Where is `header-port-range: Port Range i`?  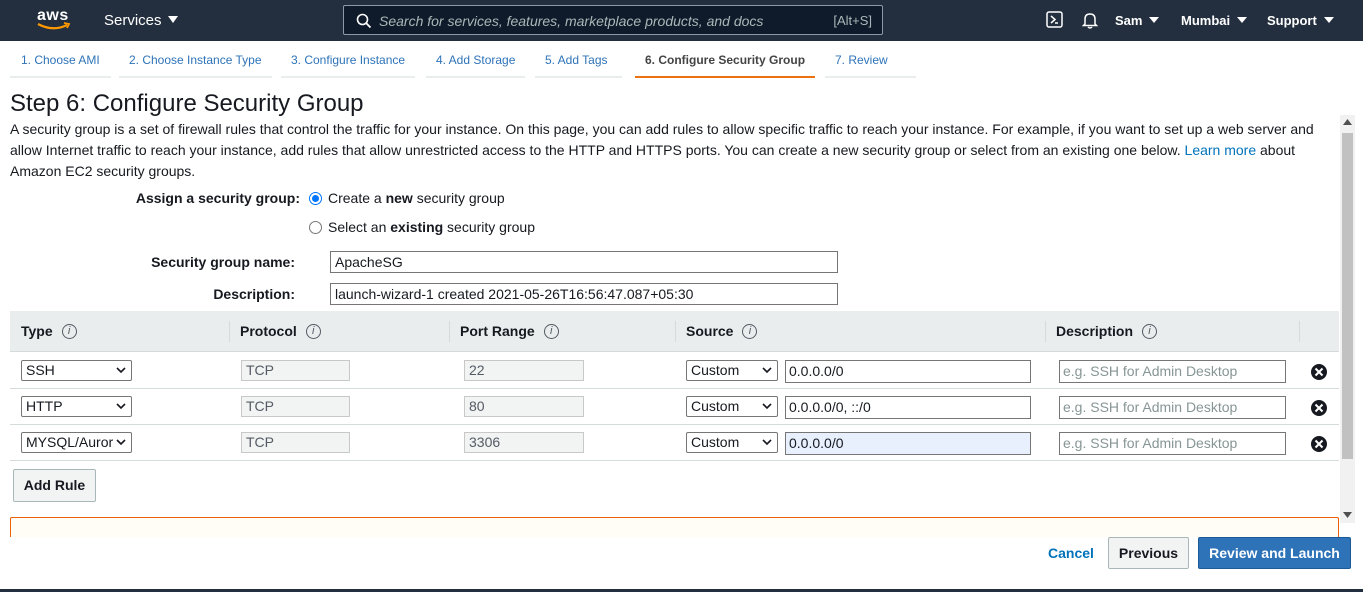 header-port-range: Port Range i is located at coordinates (509, 331).